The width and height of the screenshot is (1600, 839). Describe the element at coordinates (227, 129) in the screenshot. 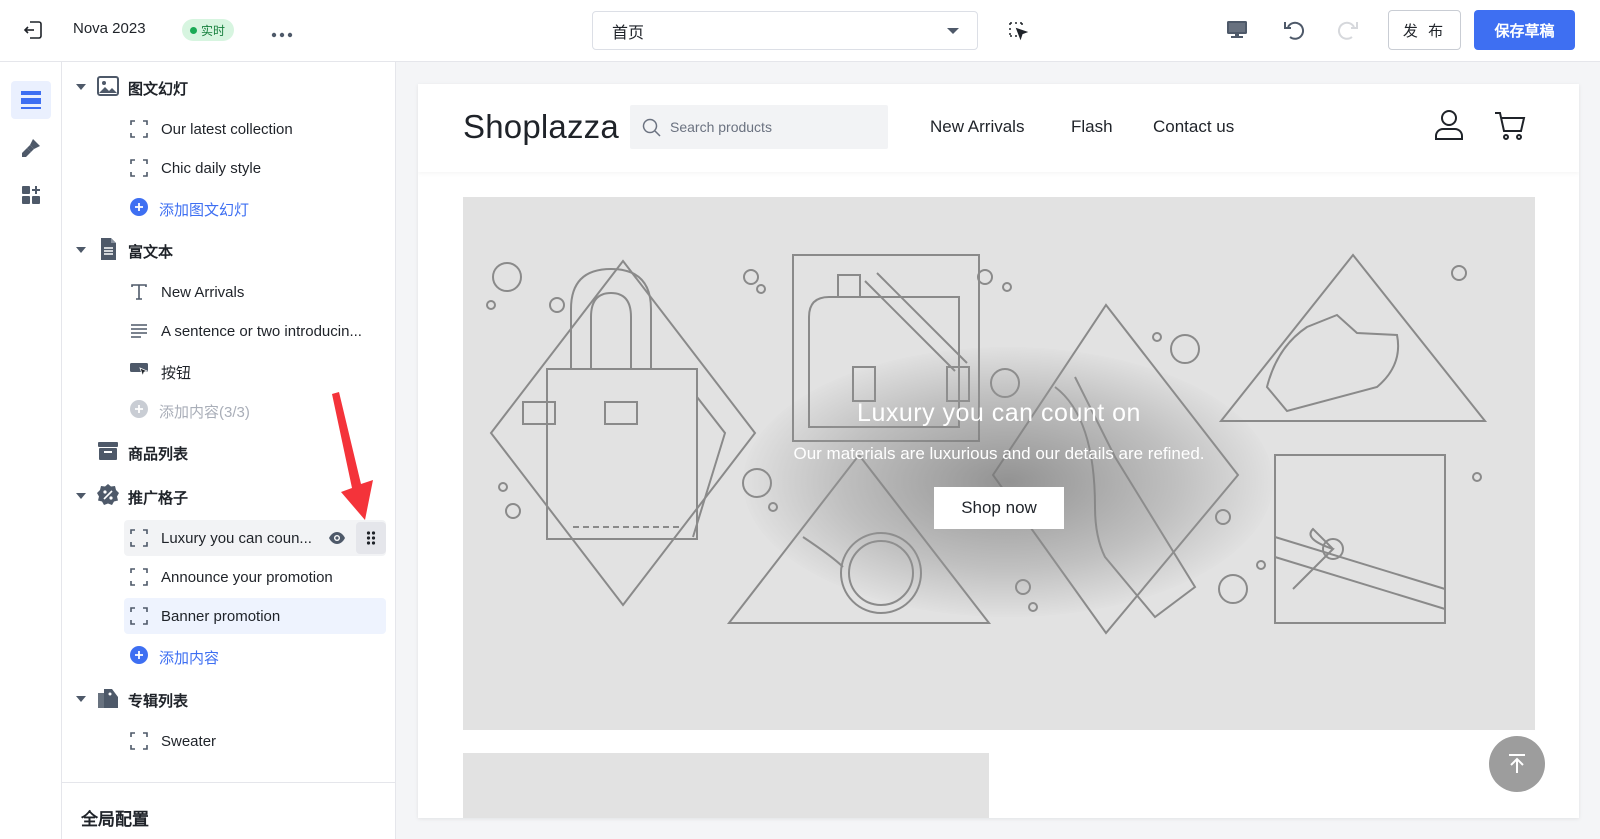

I see `list-item-label: Our latest collection` at that location.